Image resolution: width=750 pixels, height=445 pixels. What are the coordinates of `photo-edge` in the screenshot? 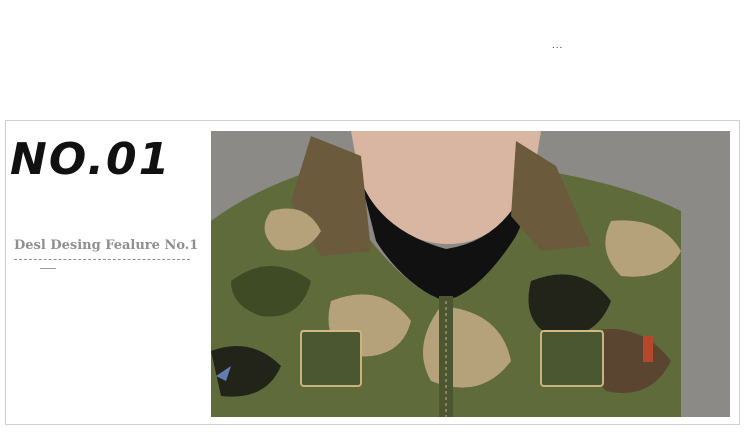 It's located at (705, 274).